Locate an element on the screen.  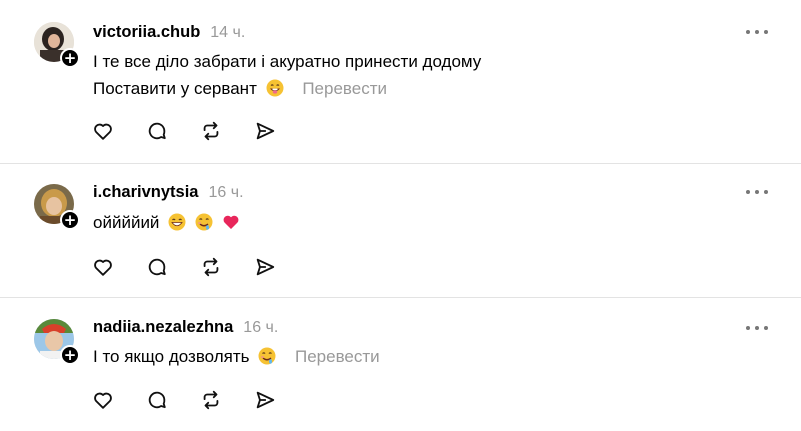
comment-text: І то якщо дозволять Перевести is located at coordinates (236, 356).